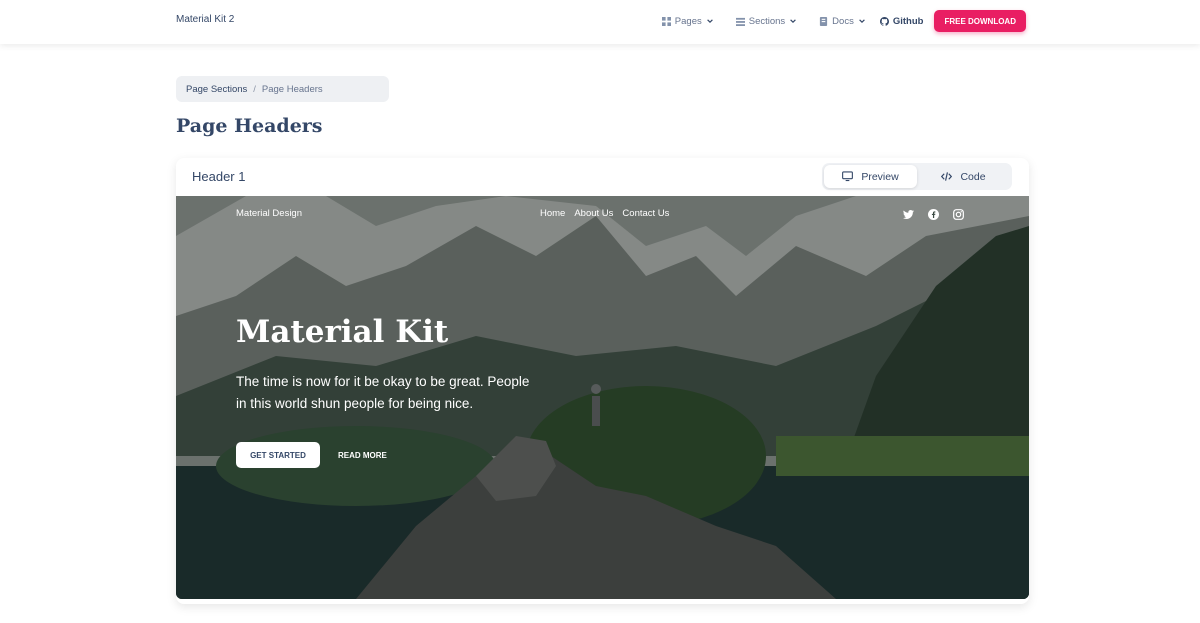  I want to click on read-more-button: READ MORE, so click(362, 455).